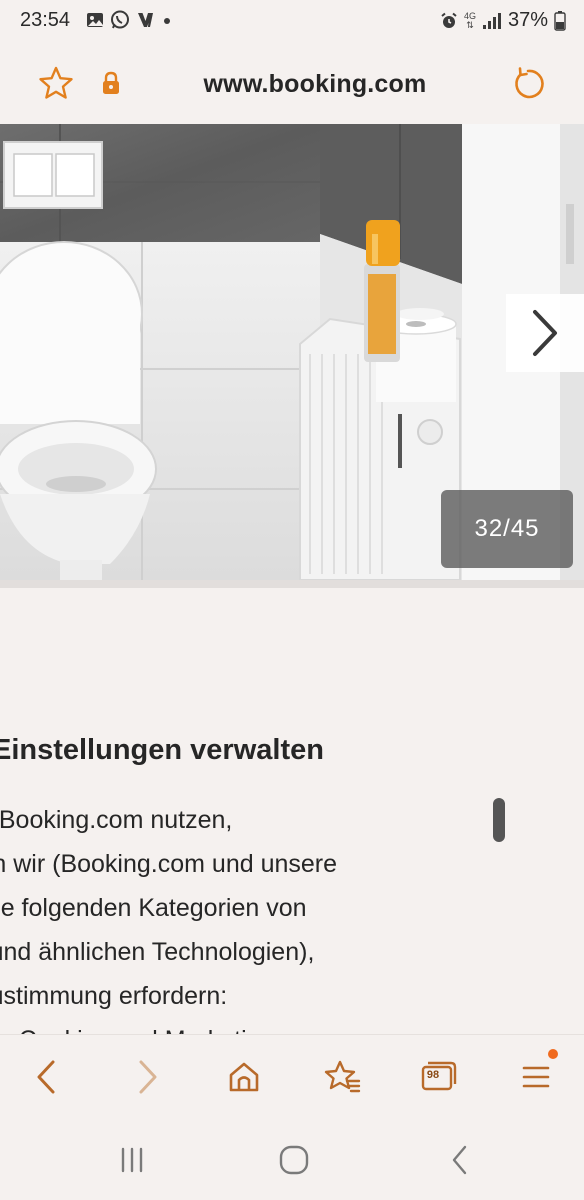 Image resolution: width=584 pixels, height=1200 pixels. What do you see at coordinates (252, 1026) in the screenshot?
I see `text-line: Statistische Cookies und Marketing` at bounding box center [252, 1026].